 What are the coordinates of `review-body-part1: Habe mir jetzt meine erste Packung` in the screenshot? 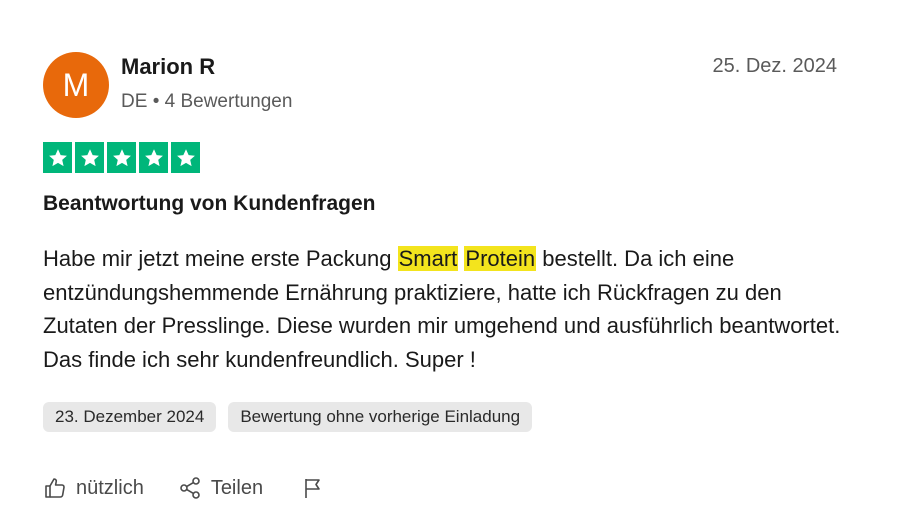 It's located at (220, 258).